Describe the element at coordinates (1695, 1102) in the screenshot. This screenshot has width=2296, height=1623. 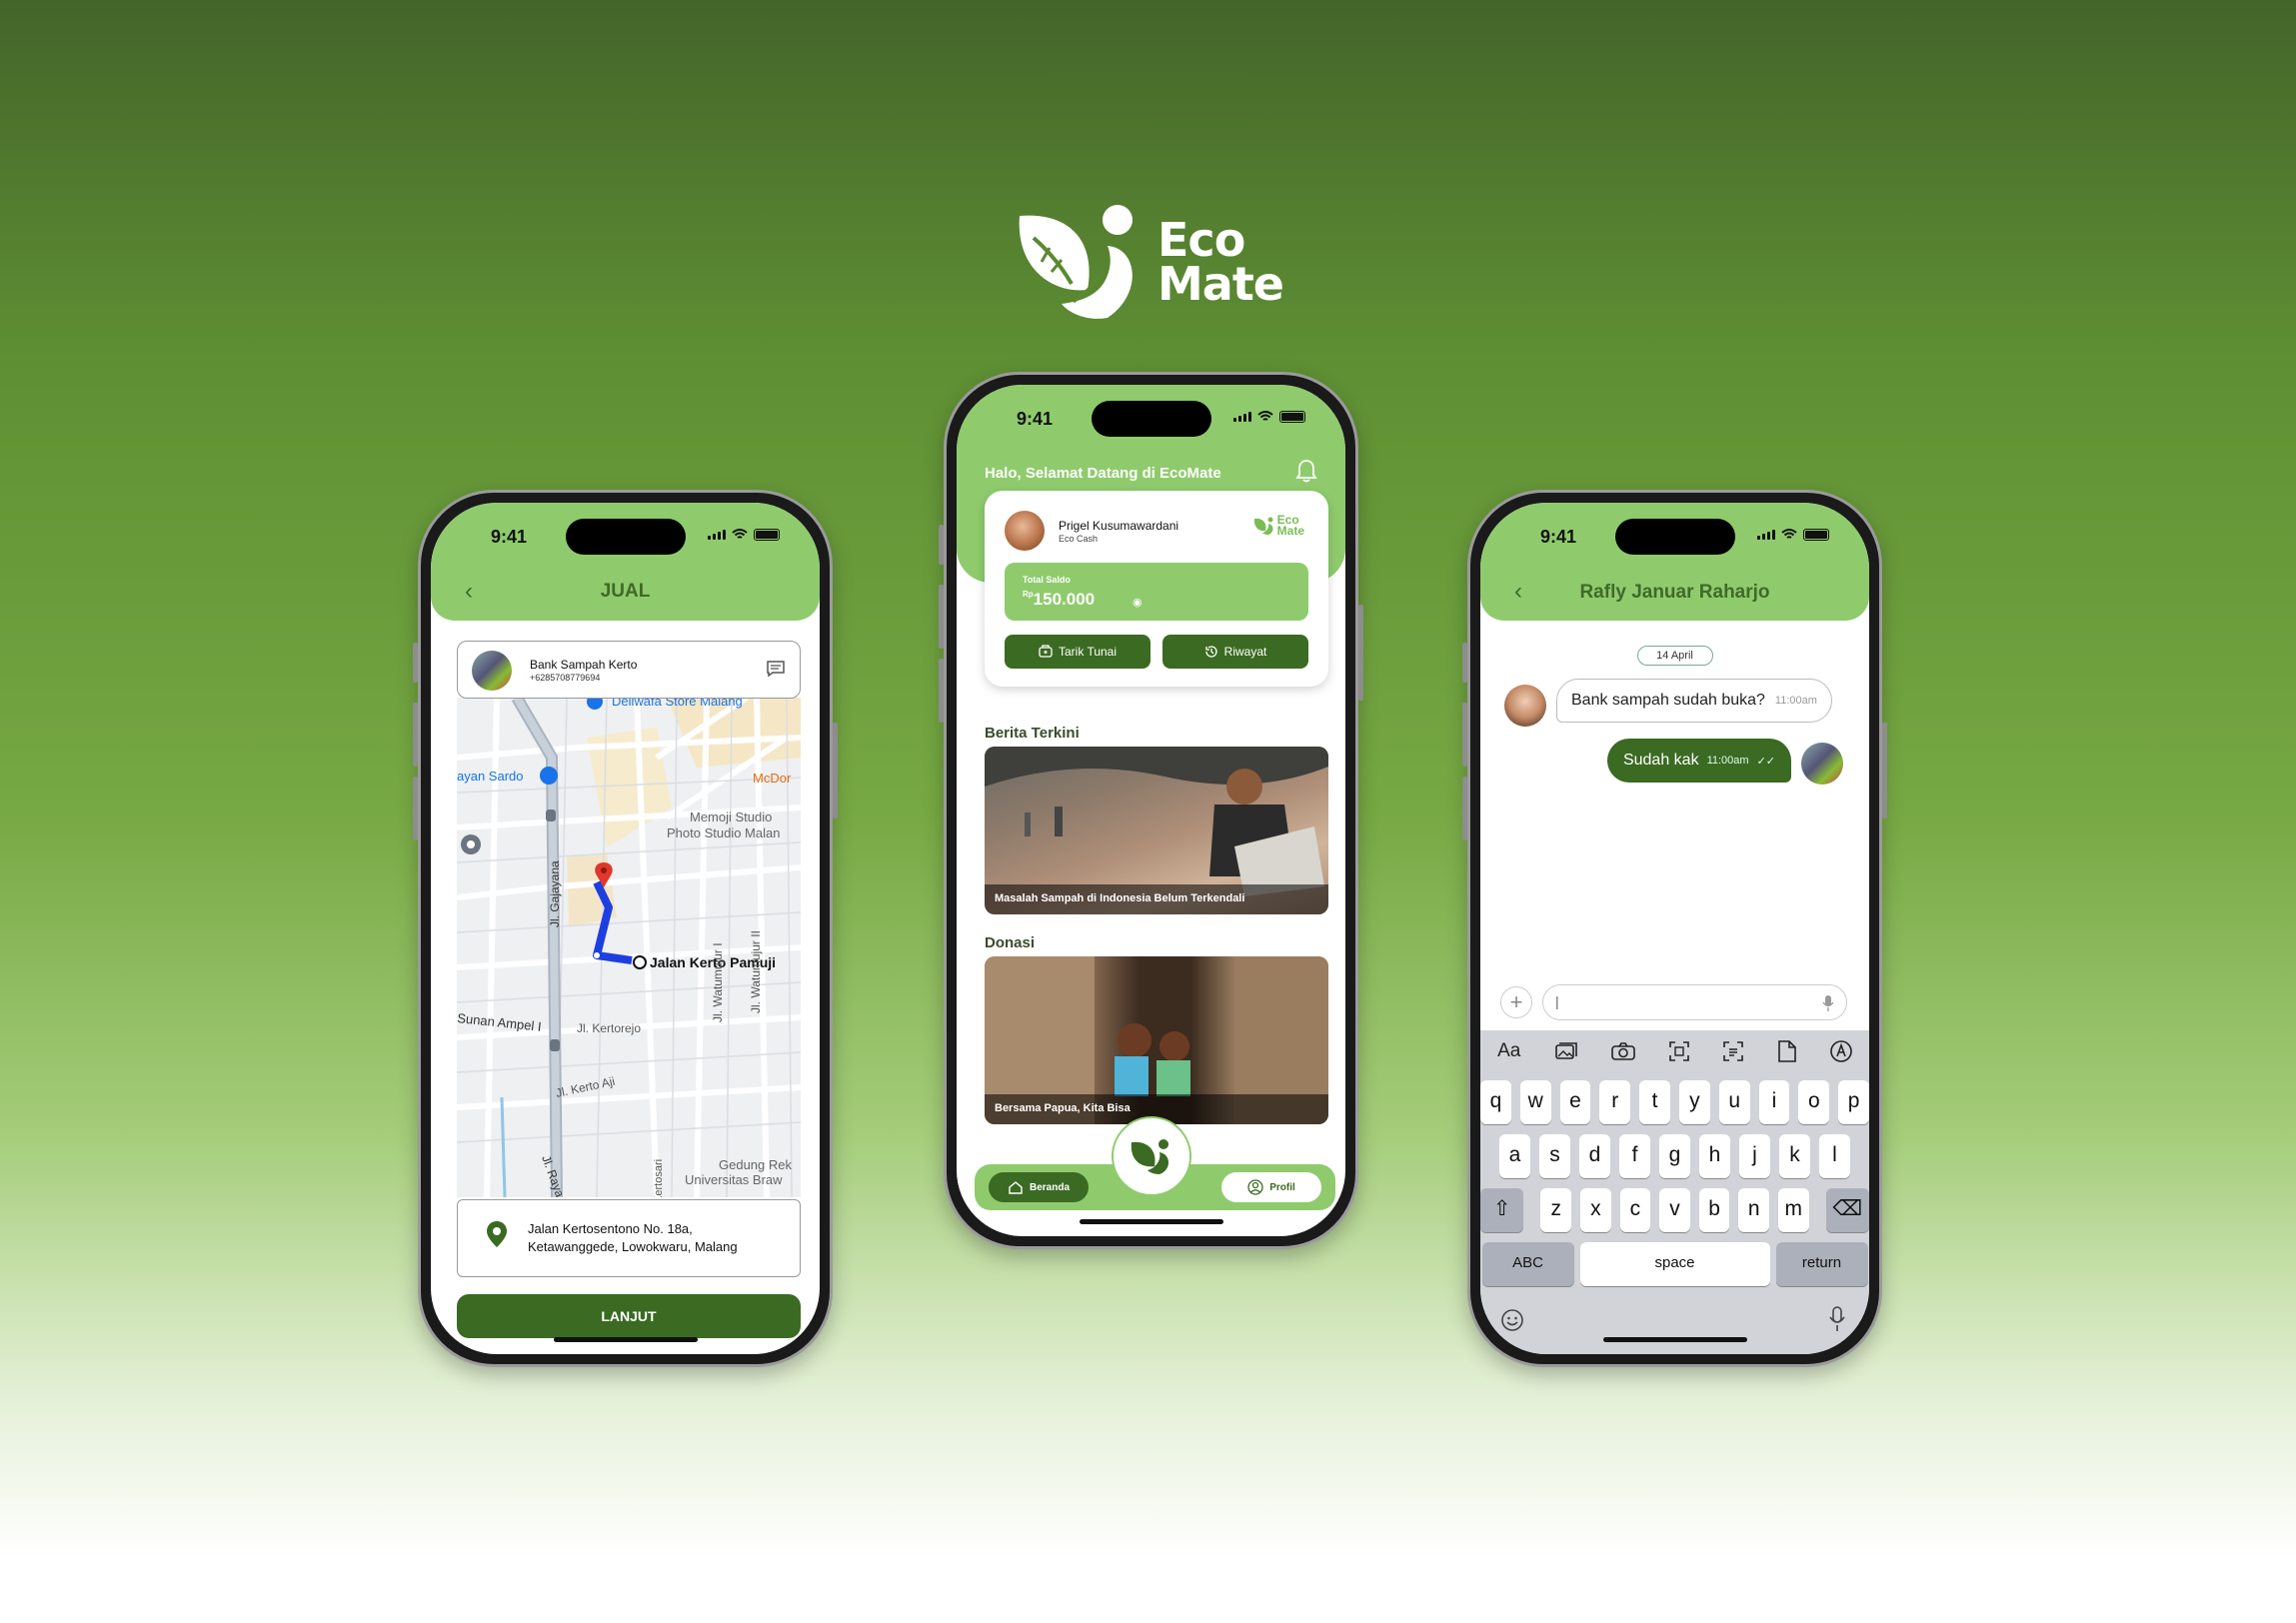
I see `key-y: y` at that location.